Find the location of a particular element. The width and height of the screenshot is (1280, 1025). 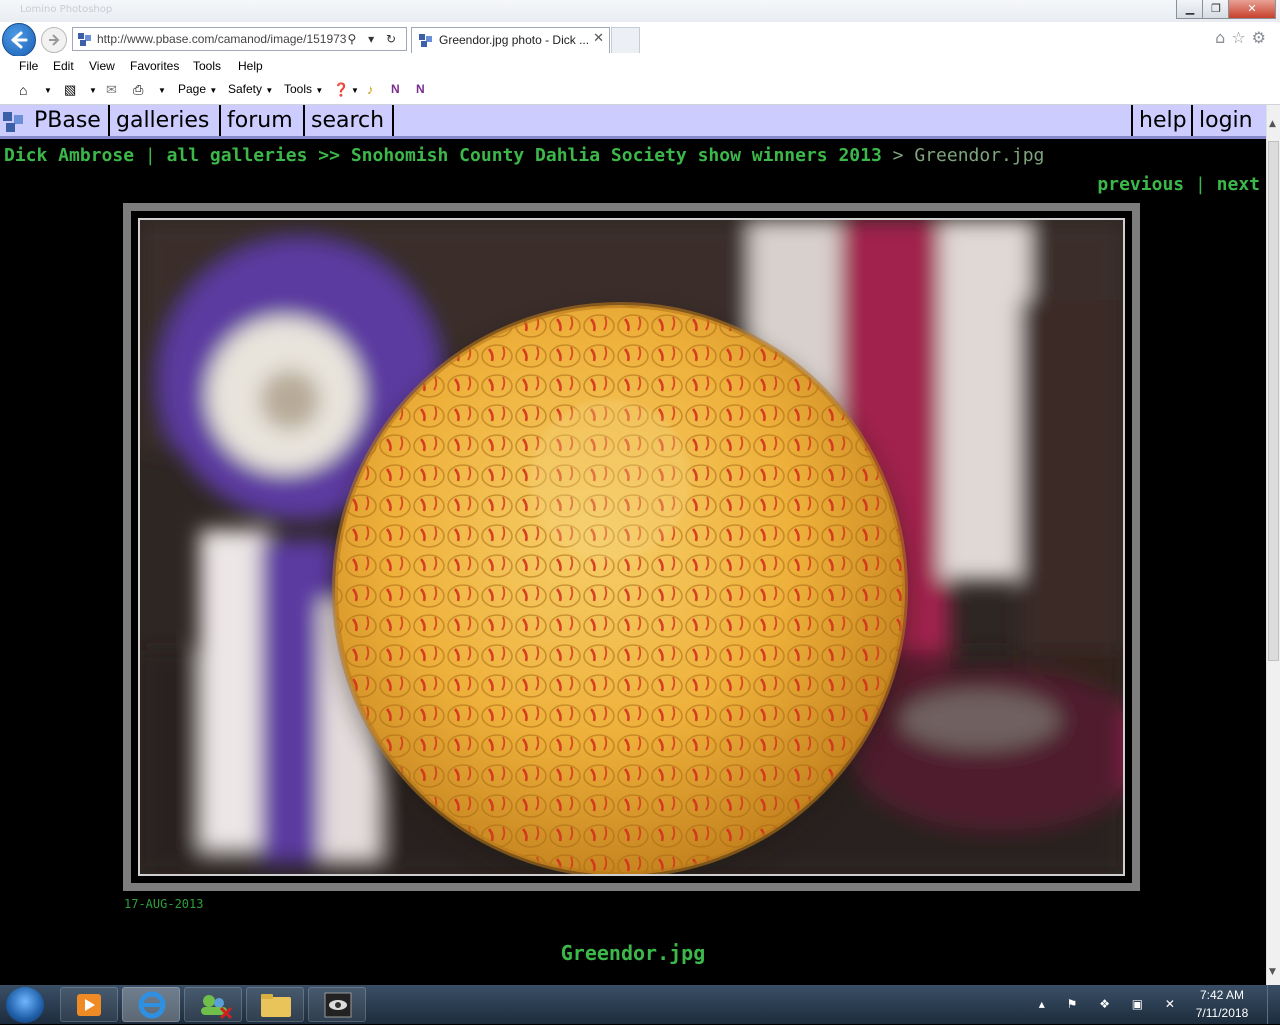

nav-help: help is located at coordinates (1162, 120).